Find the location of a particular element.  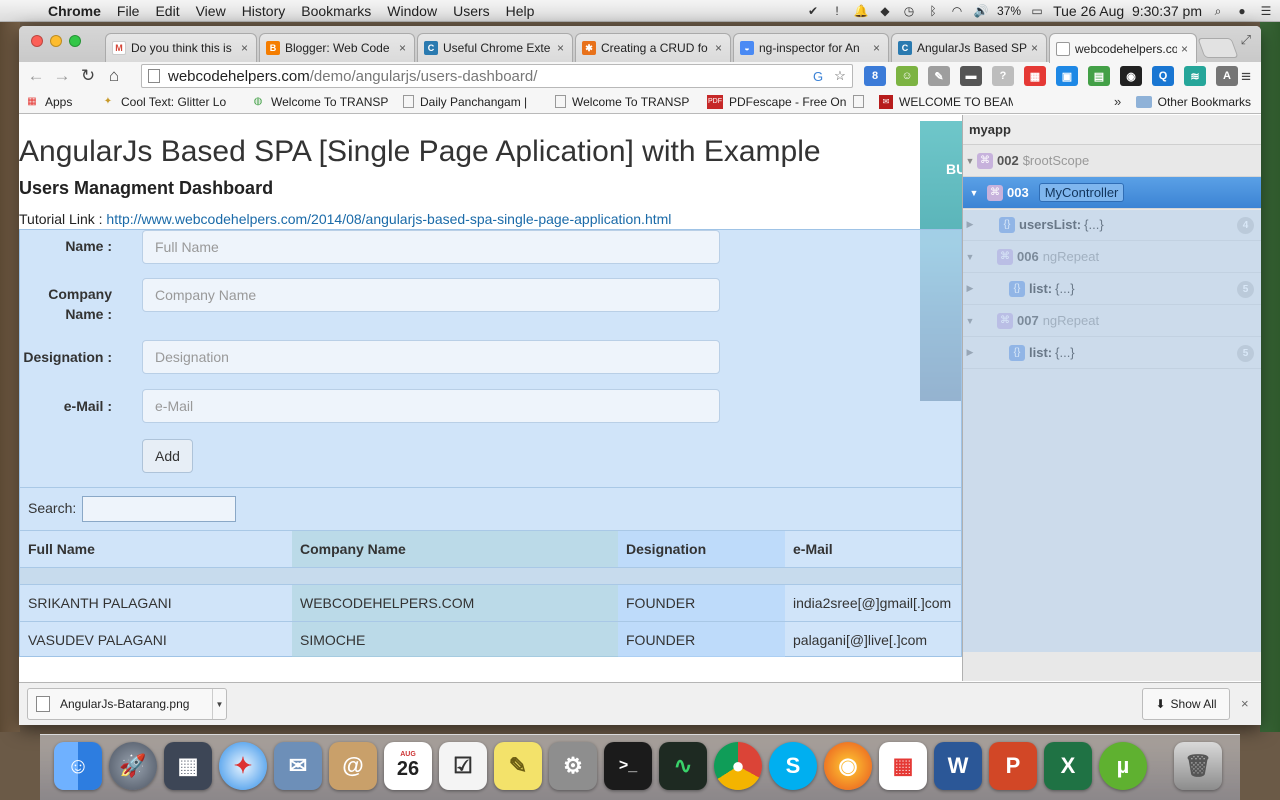

tab-angularjs-spa: C AngularJs Based SP × is located at coordinates (969, 47).